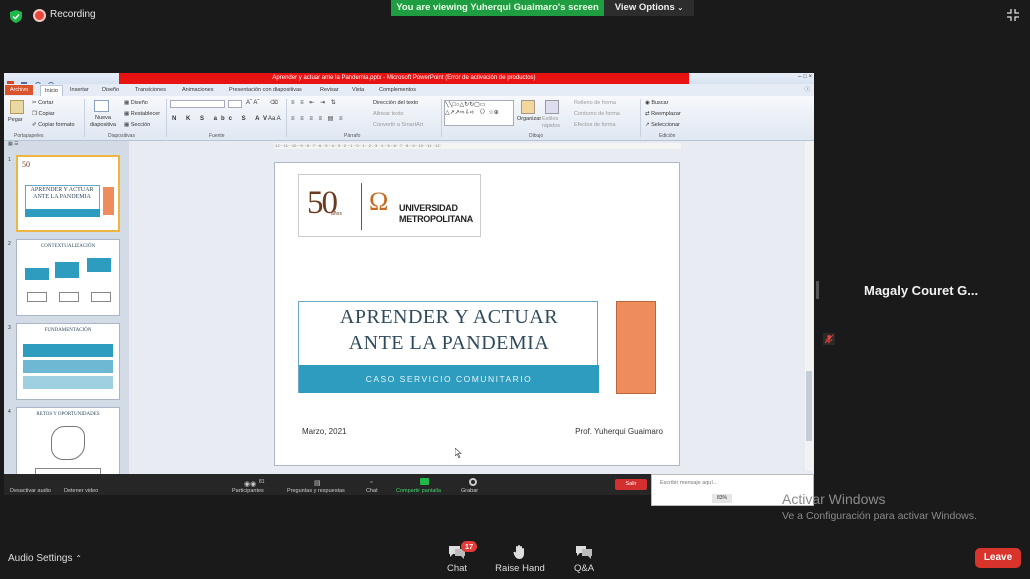 The height and width of the screenshot is (579, 1030). Describe the element at coordinates (137, 125) in the screenshot. I see `section-button: ▦ Sección` at that location.